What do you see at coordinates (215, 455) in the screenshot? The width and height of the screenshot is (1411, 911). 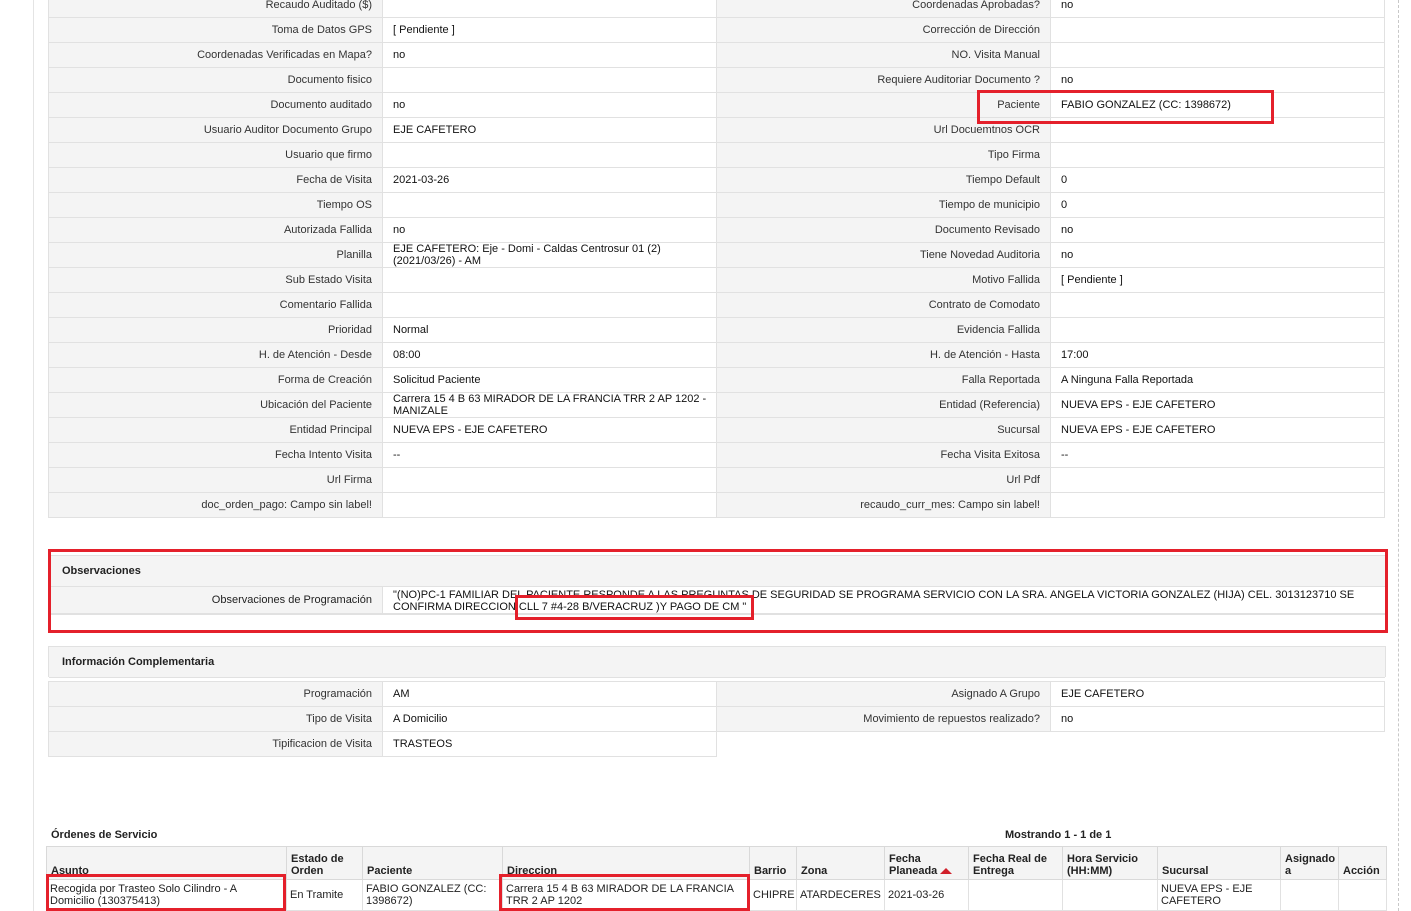 I see `field-label: Fecha Intento Visita` at bounding box center [215, 455].